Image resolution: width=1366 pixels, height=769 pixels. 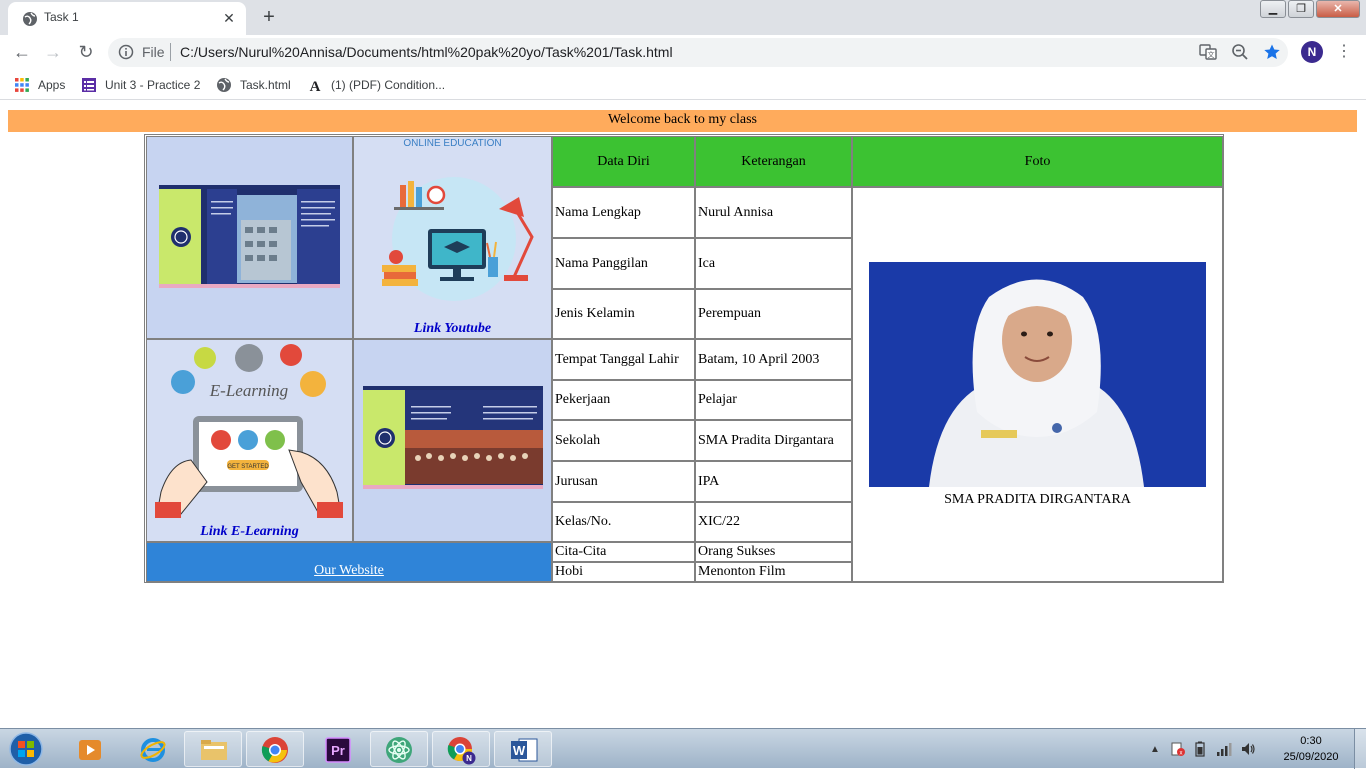 What do you see at coordinates (249, 532) in the screenshot?
I see `link-elearning: Link E-Learning` at bounding box center [249, 532].